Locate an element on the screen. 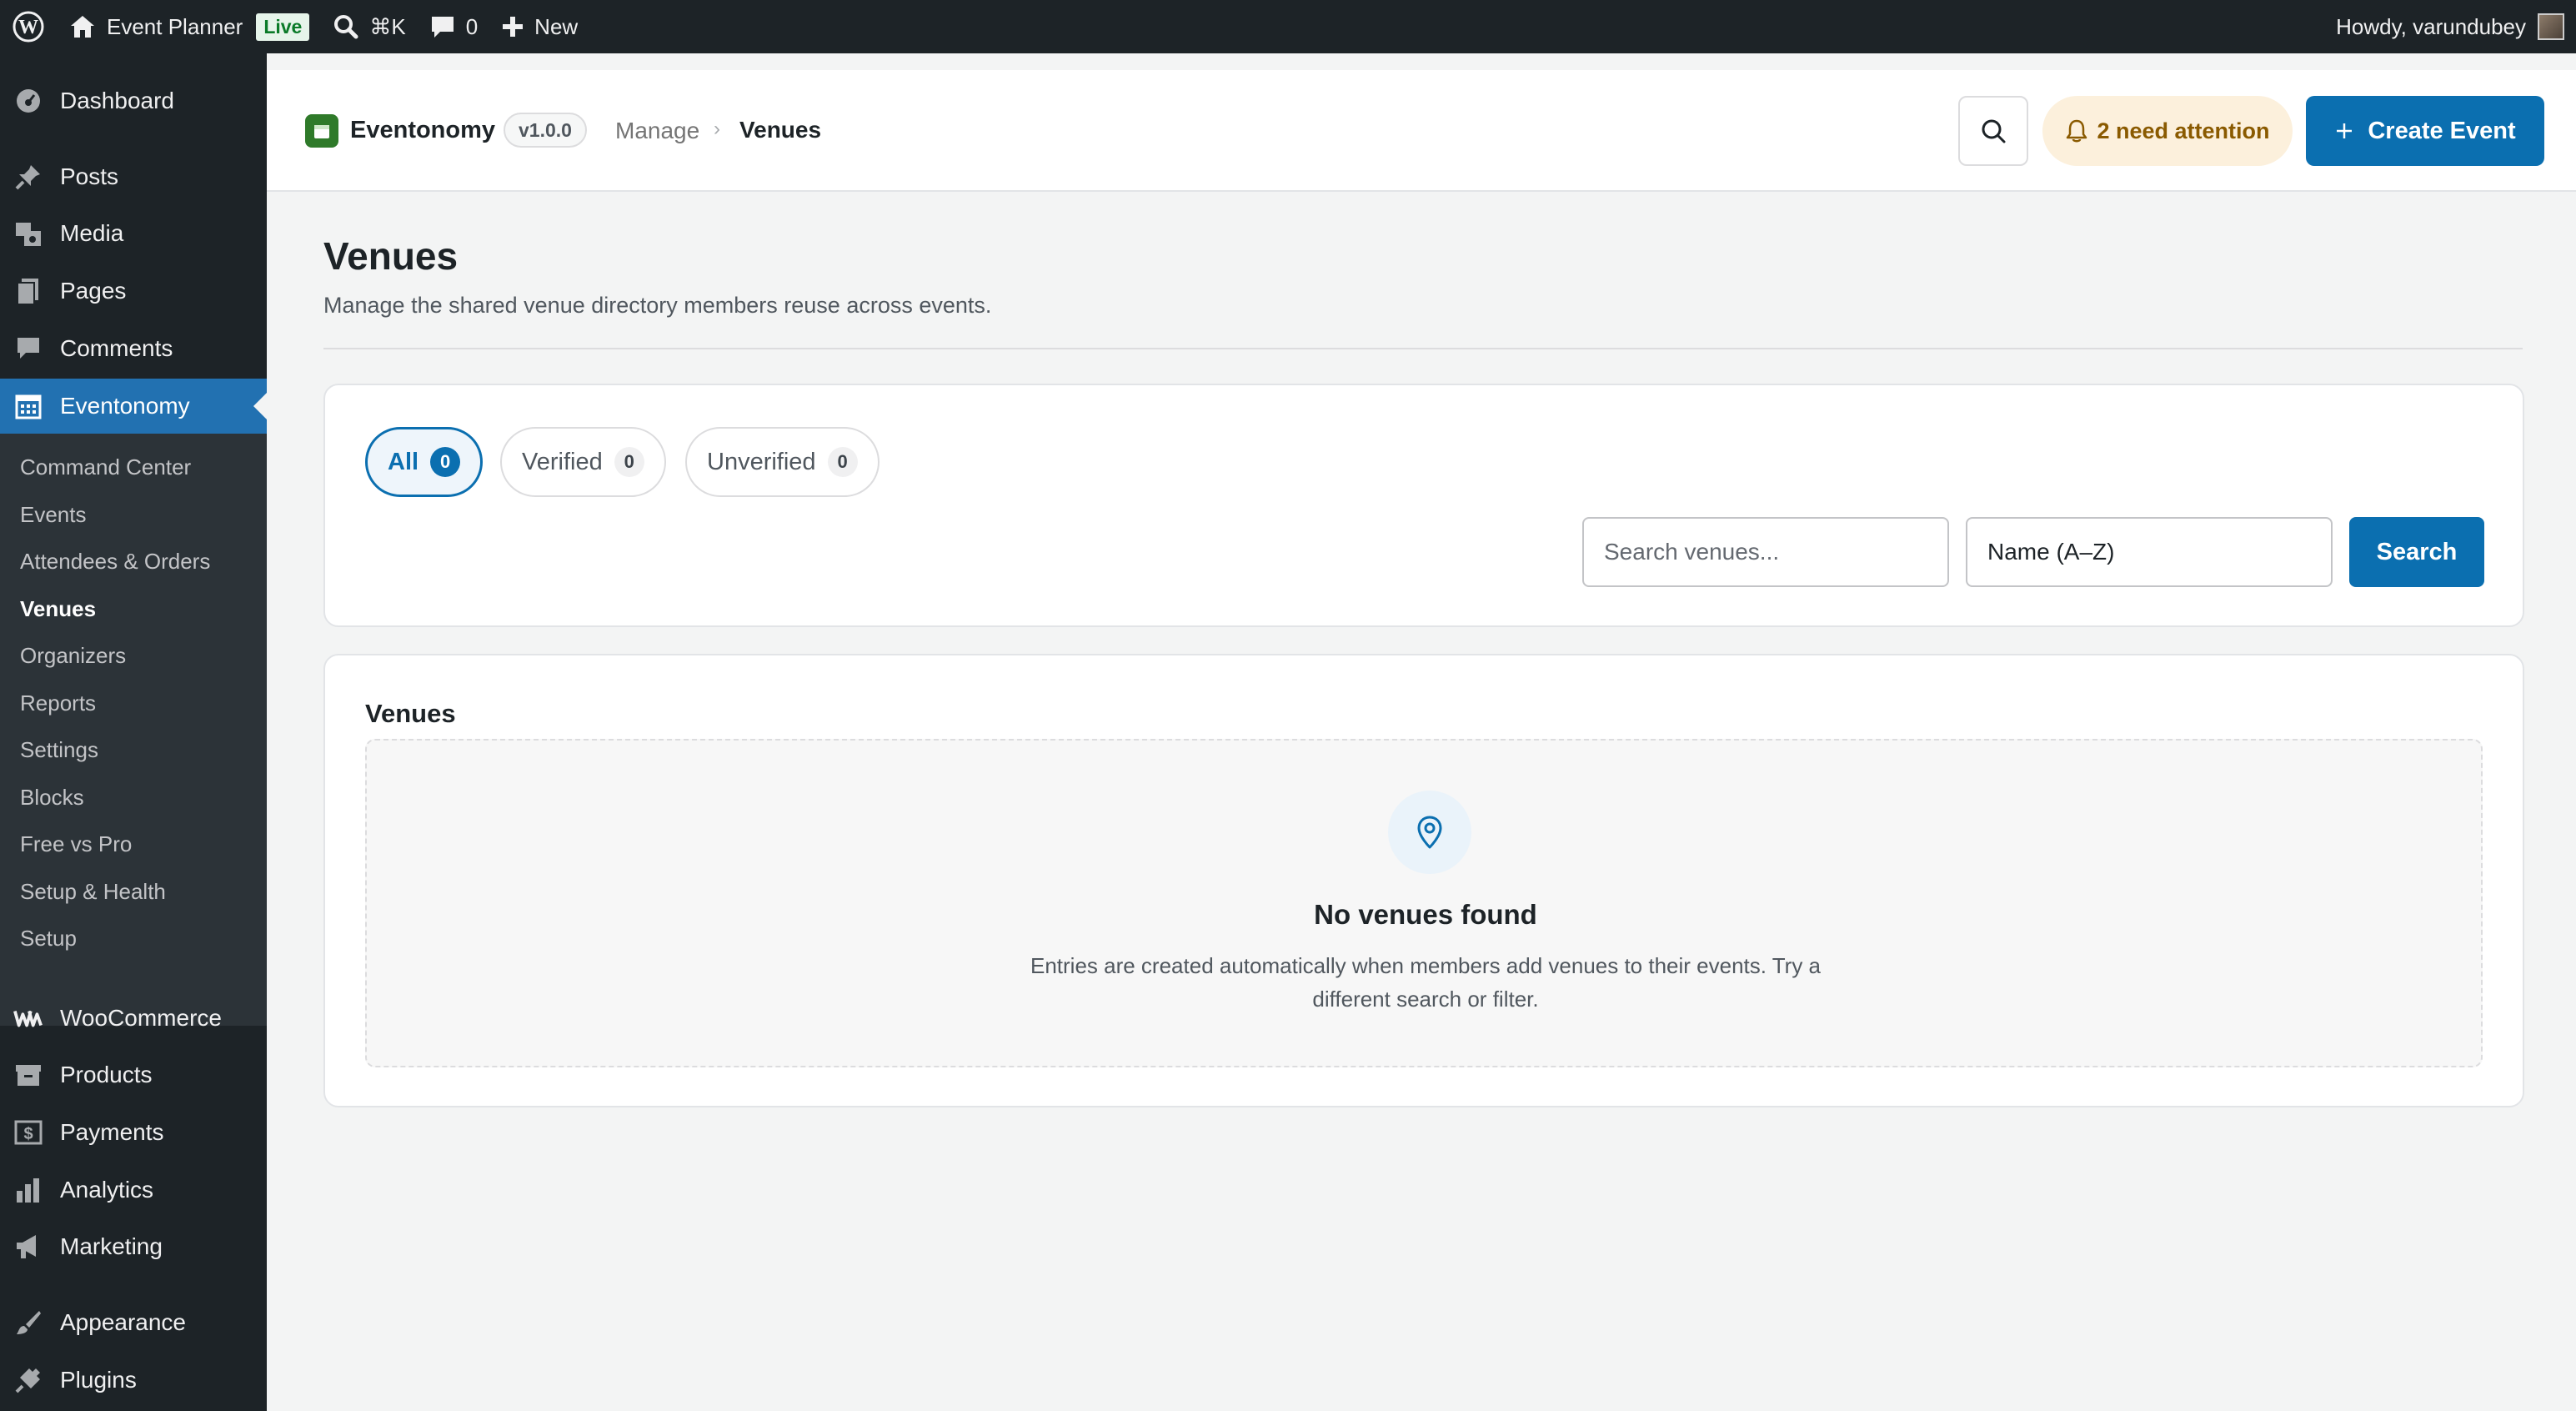 The width and height of the screenshot is (2576, 1411). tab-label: Unverified is located at coordinates (761, 462).